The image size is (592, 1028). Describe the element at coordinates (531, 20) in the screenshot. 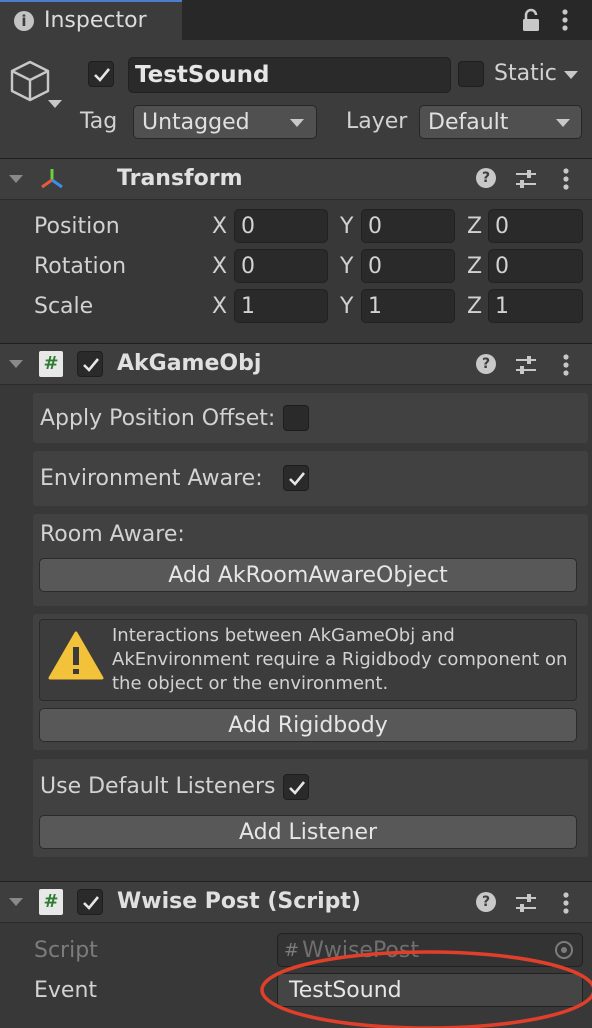

I see `lock-icon` at that location.